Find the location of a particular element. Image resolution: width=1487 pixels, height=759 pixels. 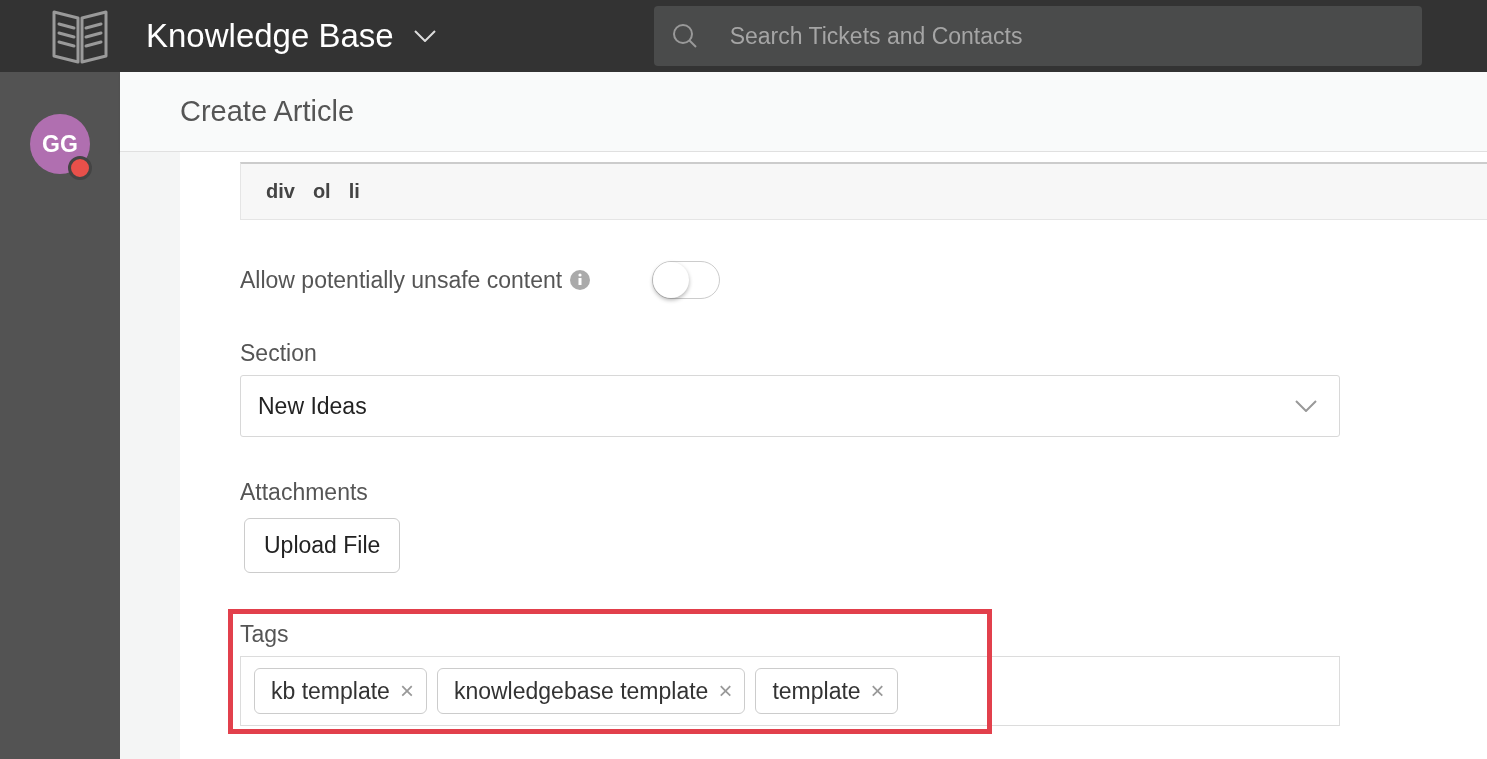

element-path-item: li is located at coordinates (354, 191).